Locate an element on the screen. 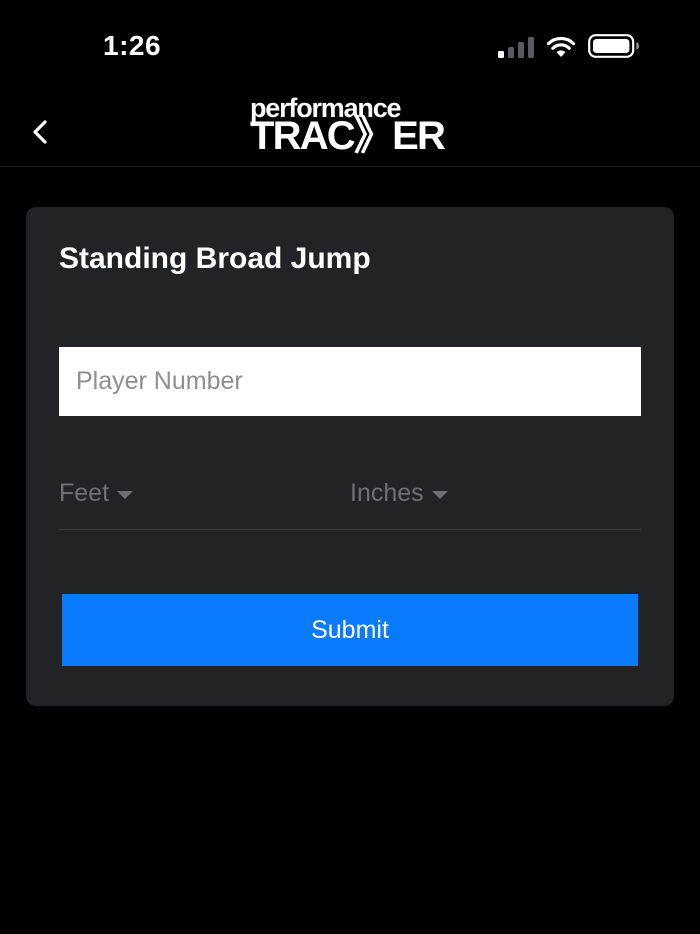 The image size is (700, 934). submit-button: Submit is located at coordinates (350, 630).